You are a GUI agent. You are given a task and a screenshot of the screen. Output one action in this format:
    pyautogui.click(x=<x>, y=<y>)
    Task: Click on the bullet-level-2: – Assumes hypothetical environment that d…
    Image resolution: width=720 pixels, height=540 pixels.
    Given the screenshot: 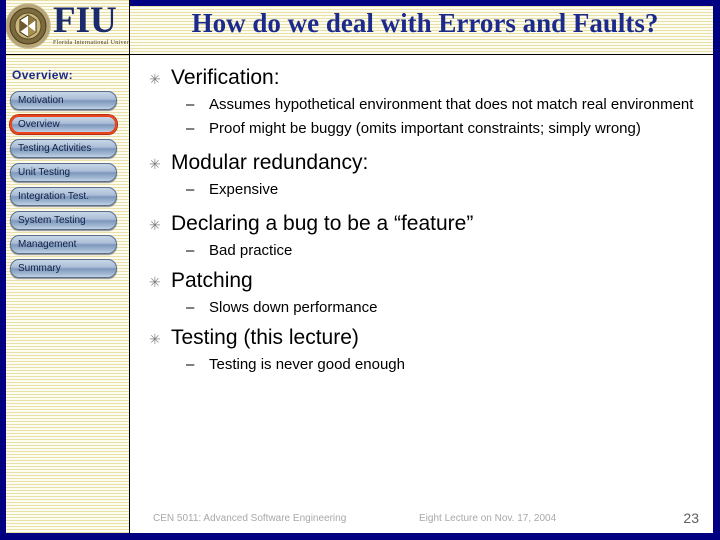 What is the action you would take?
    pyautogui.click(x=422, y=104)
    